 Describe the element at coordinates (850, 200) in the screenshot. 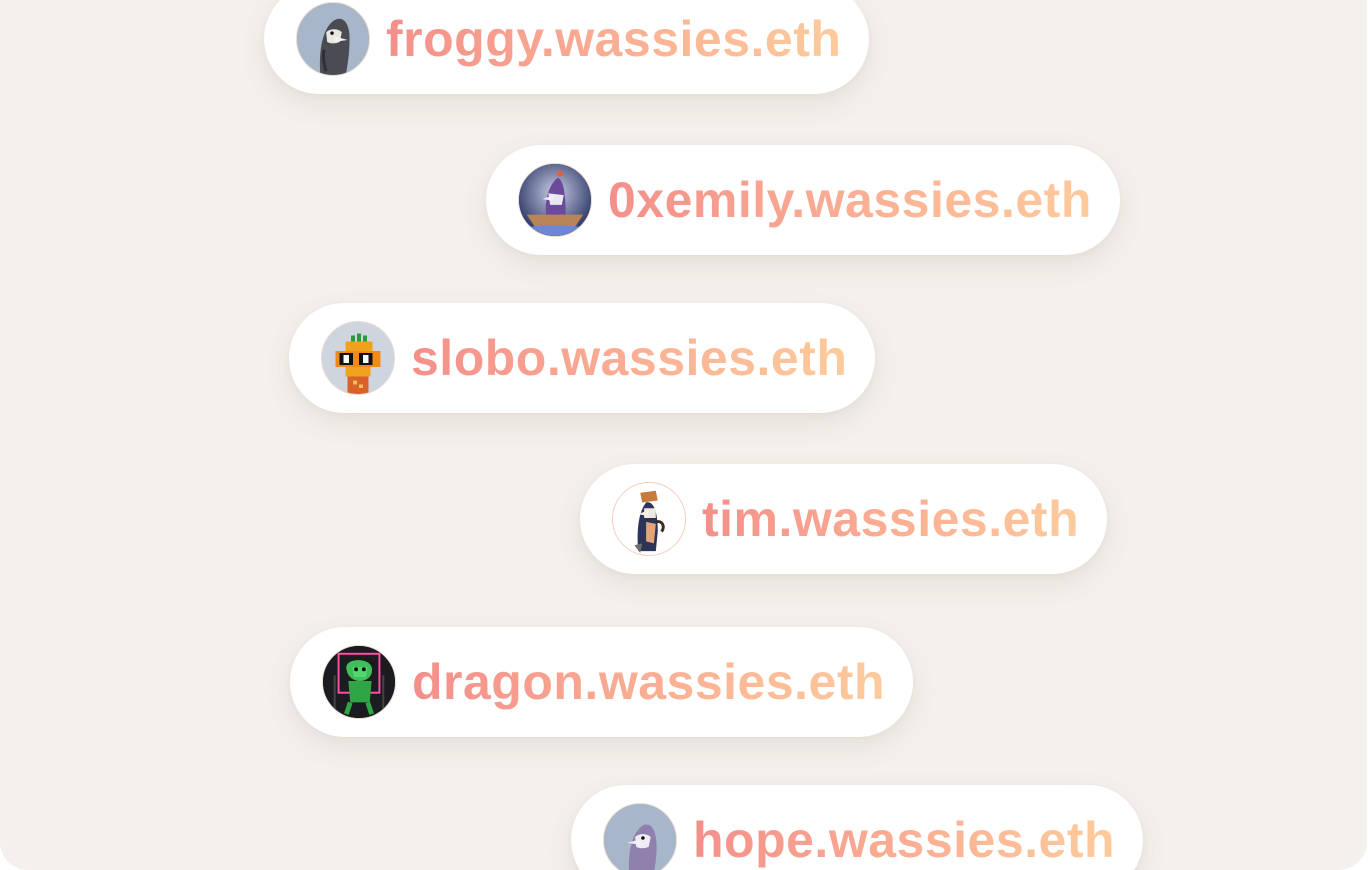

I see `ens-name: 0xemily.wassies.eth` at that location.